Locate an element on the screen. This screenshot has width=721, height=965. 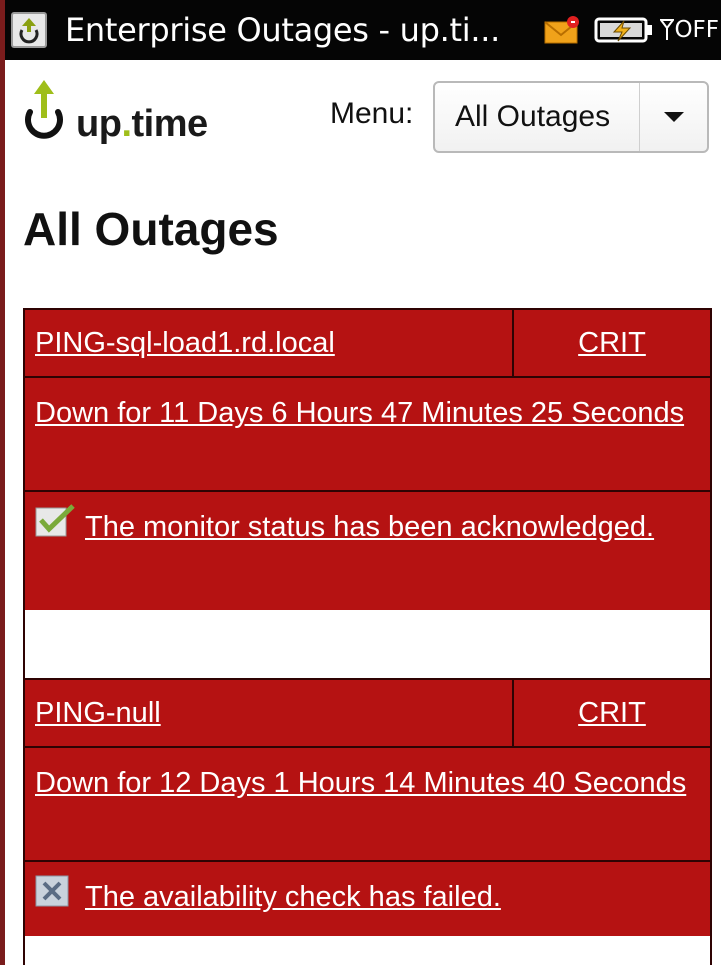
signal-text: OFF is located at coordinates (696, 30).